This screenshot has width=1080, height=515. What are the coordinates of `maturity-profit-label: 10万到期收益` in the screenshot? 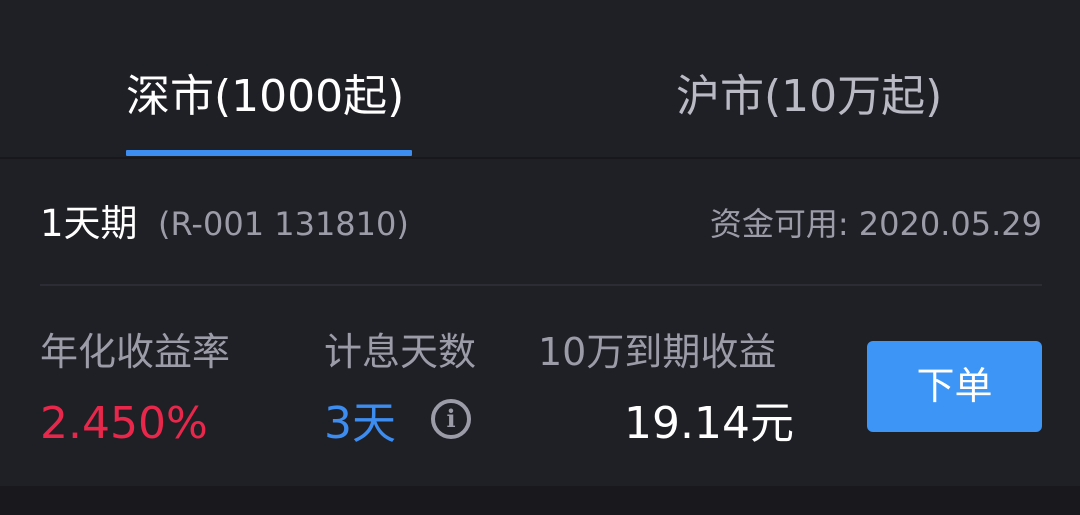 It's located at (657, 352).